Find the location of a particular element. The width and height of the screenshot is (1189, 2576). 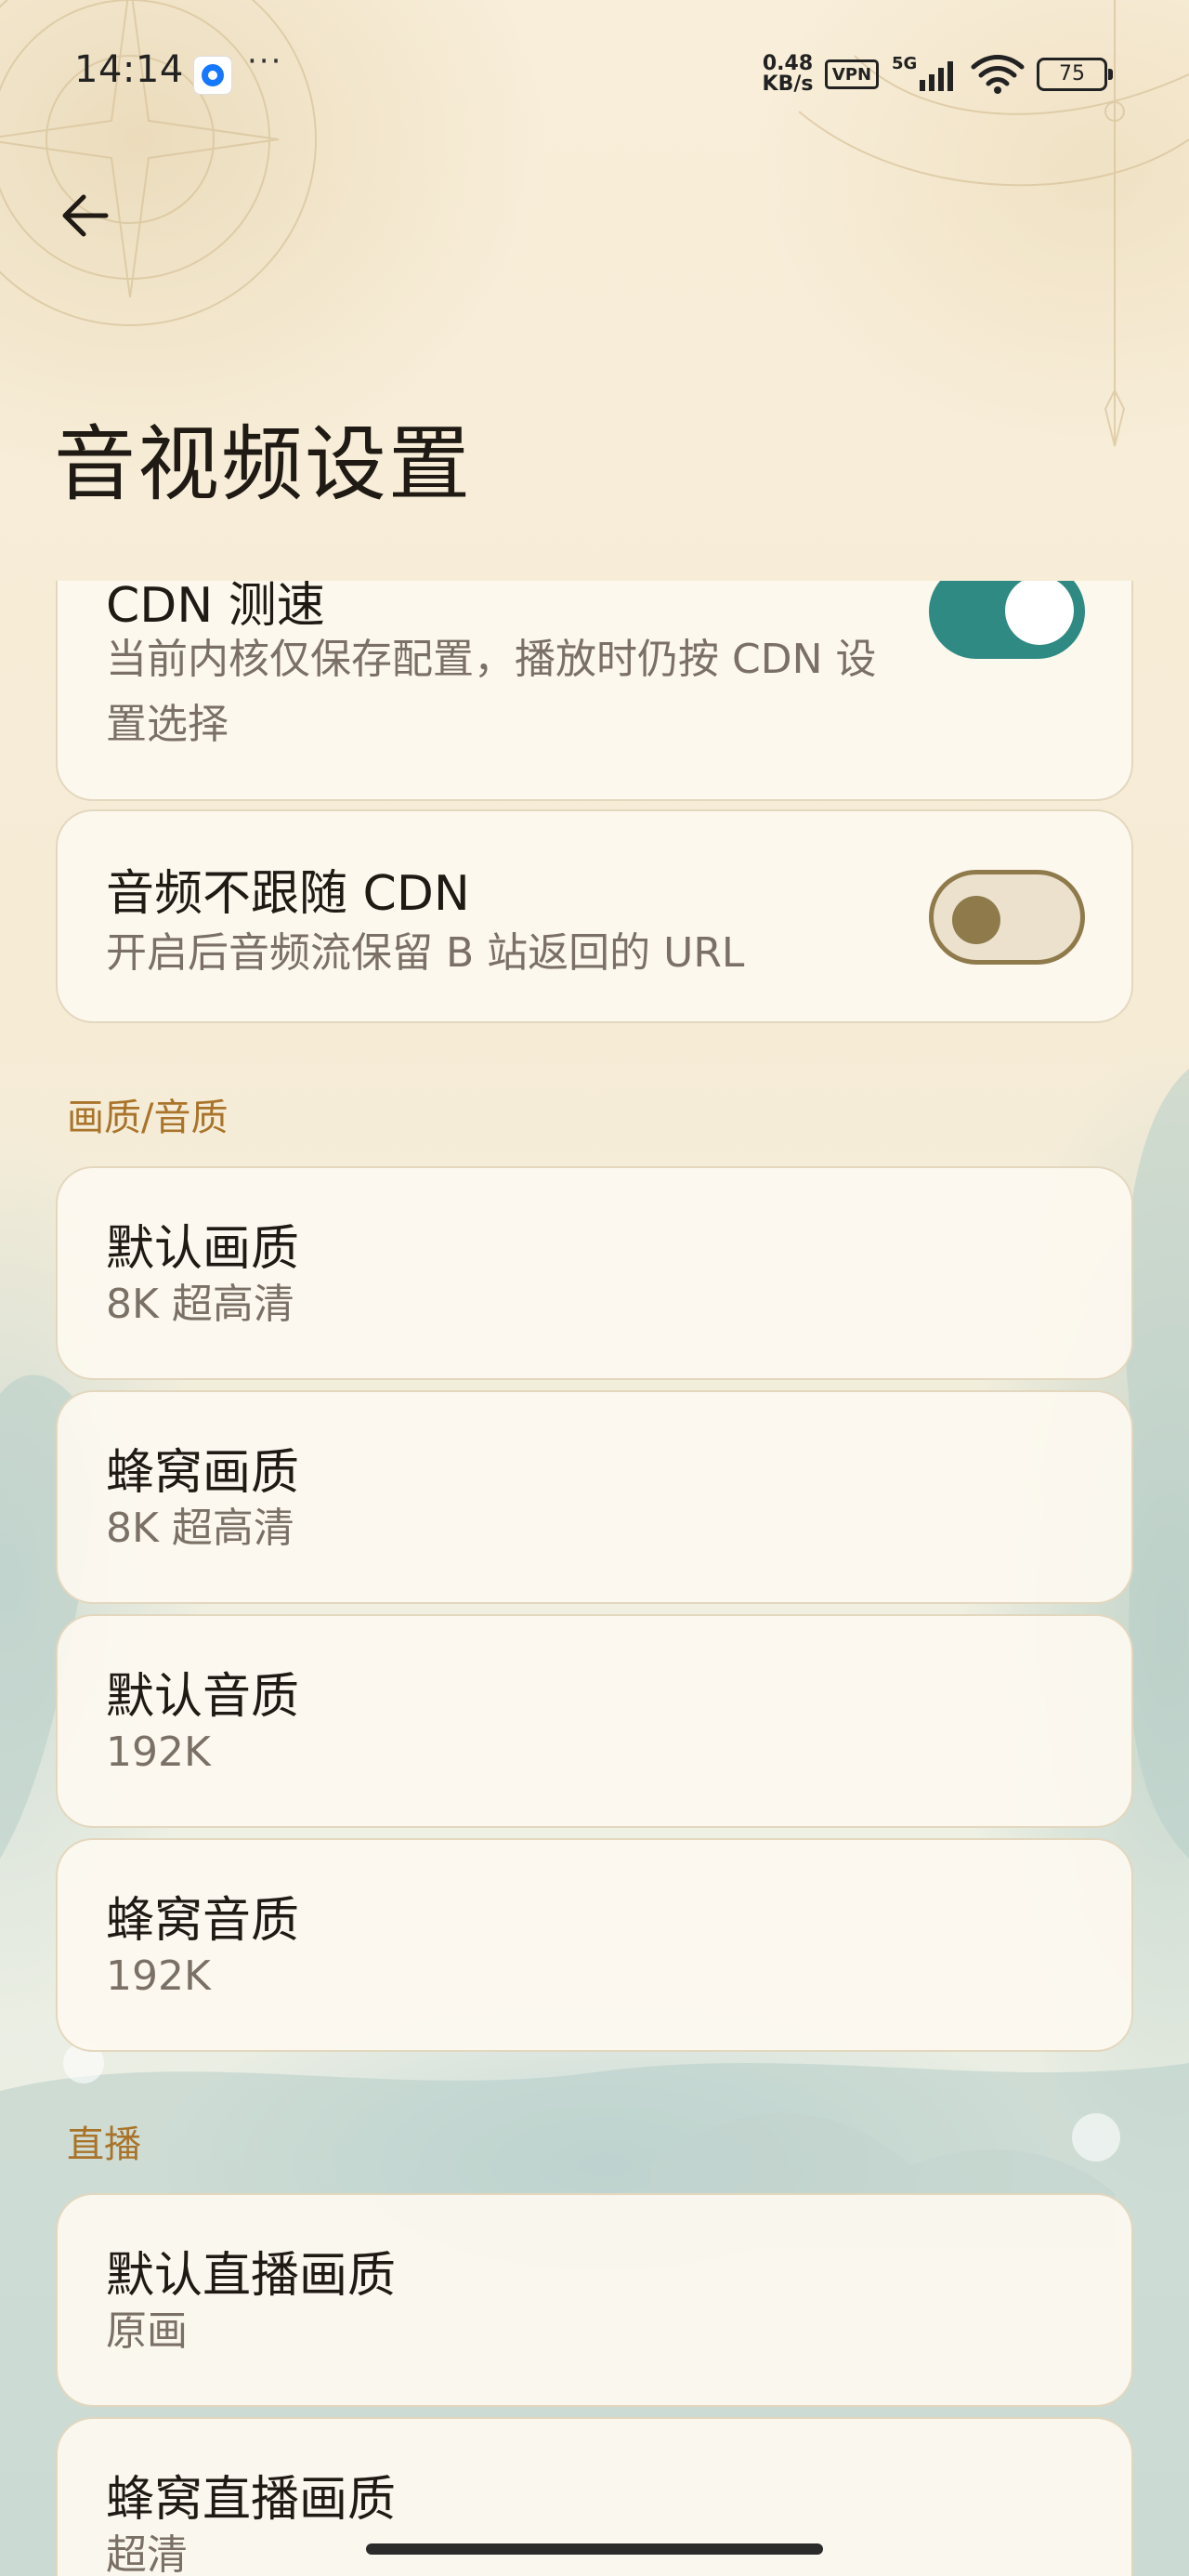

network-type-label: 5G is located at coordinates (905, 63).